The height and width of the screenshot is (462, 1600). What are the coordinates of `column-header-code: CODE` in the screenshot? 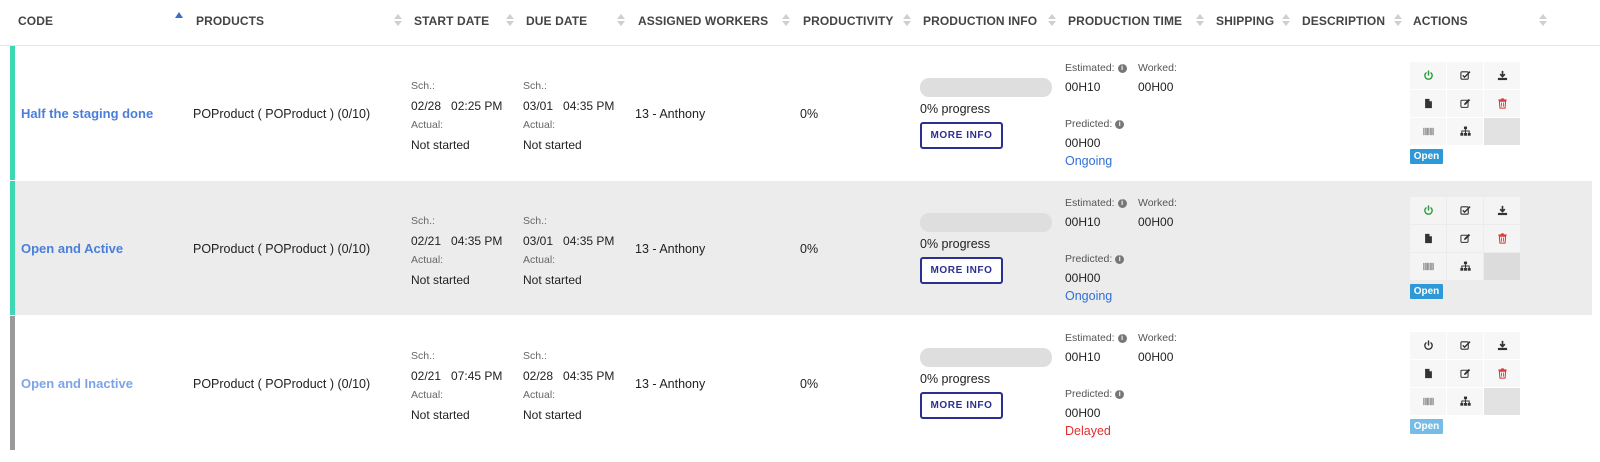 It's located at (35, 21).